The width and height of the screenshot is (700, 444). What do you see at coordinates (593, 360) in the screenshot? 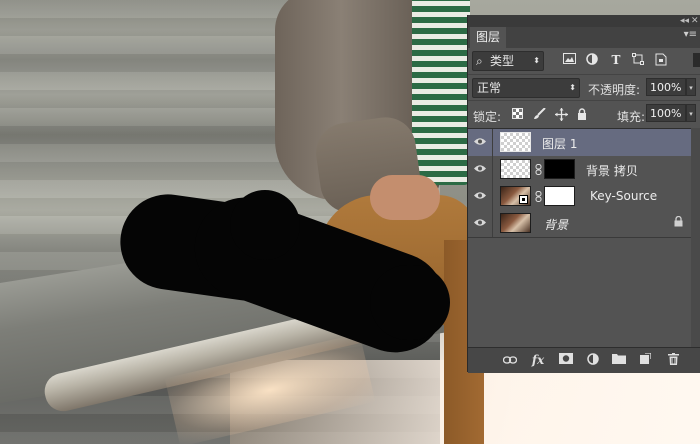
I see `adjustment-layer-icon` at bounding box center [593, 360].